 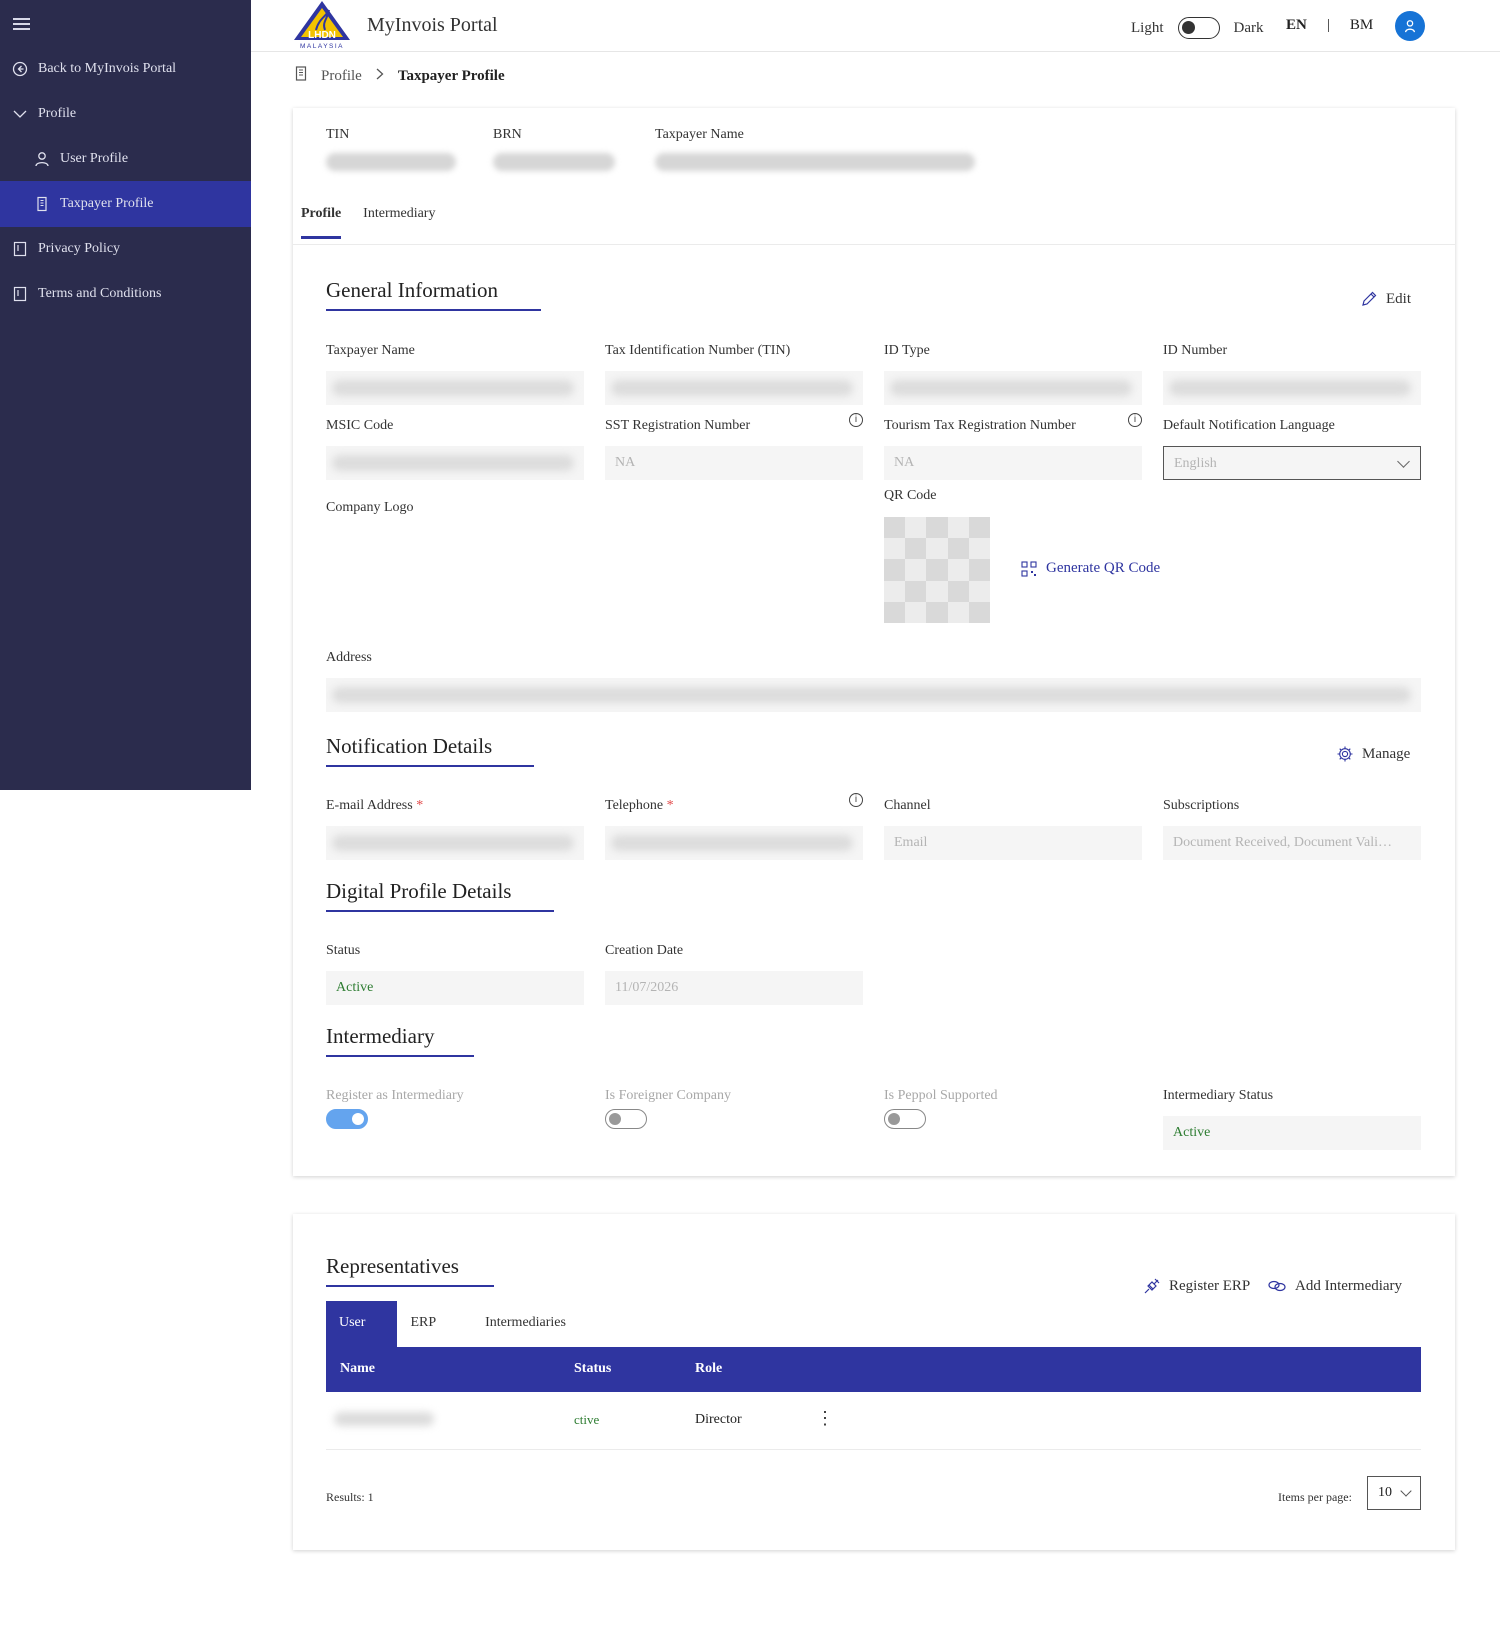 I want to click on breadcrumb: Profile Taxpayer Profile, so click(x=400, y=76).